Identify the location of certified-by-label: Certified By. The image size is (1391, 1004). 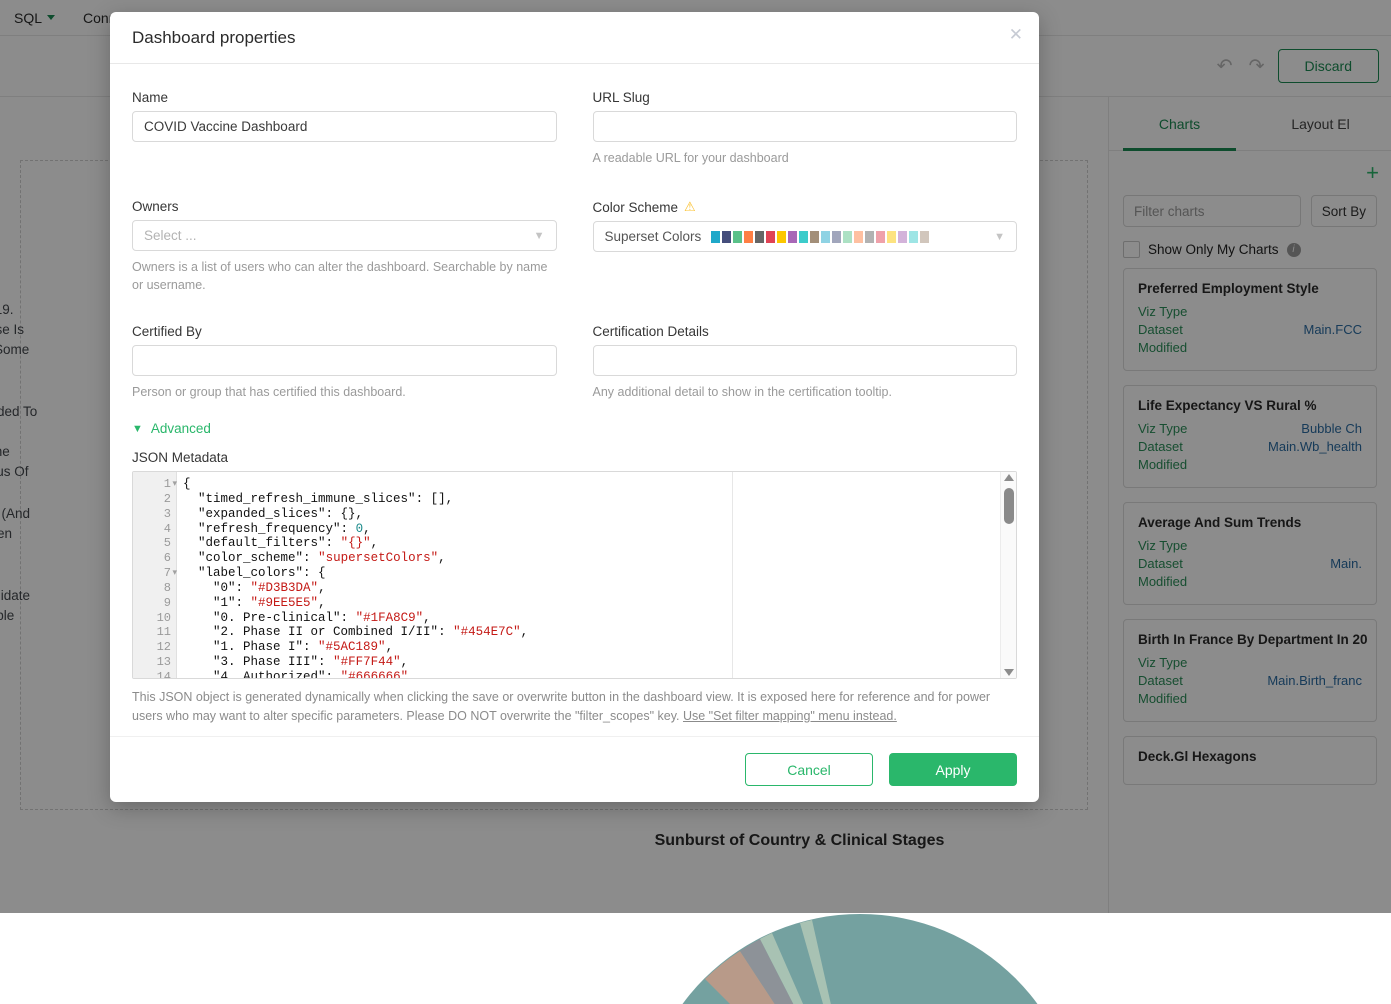
(167, 331).